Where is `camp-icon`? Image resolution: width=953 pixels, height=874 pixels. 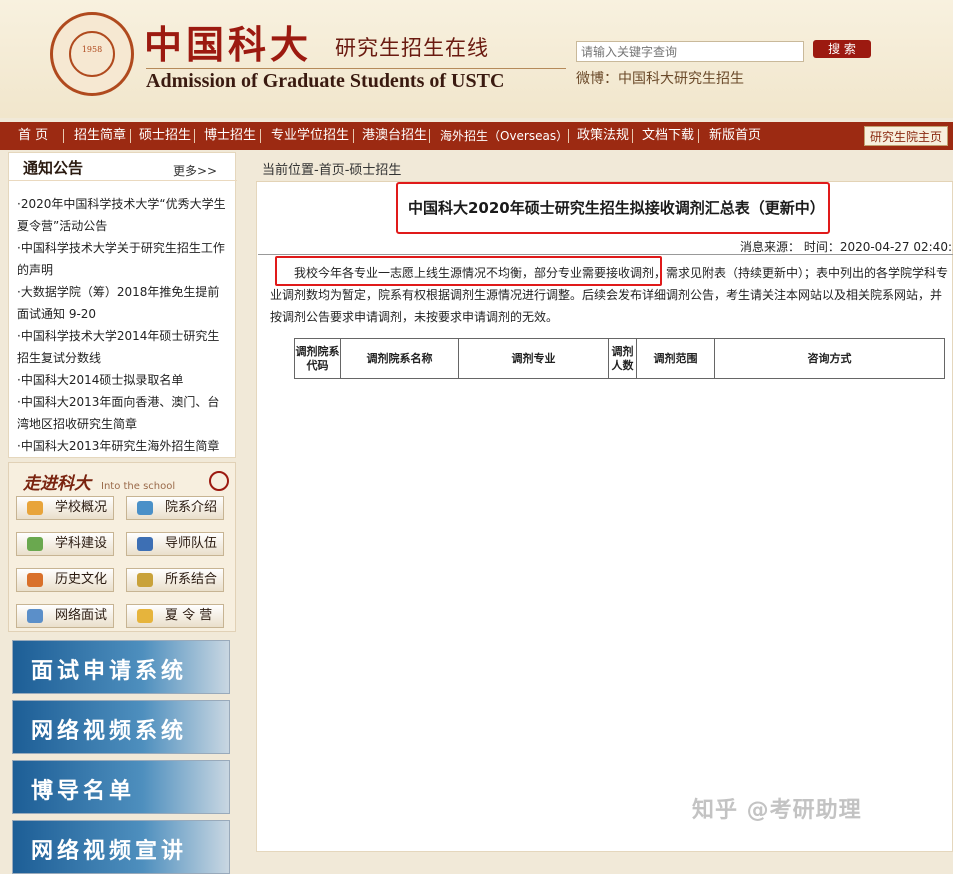
camp-icon is located at coordinates (145, 616).